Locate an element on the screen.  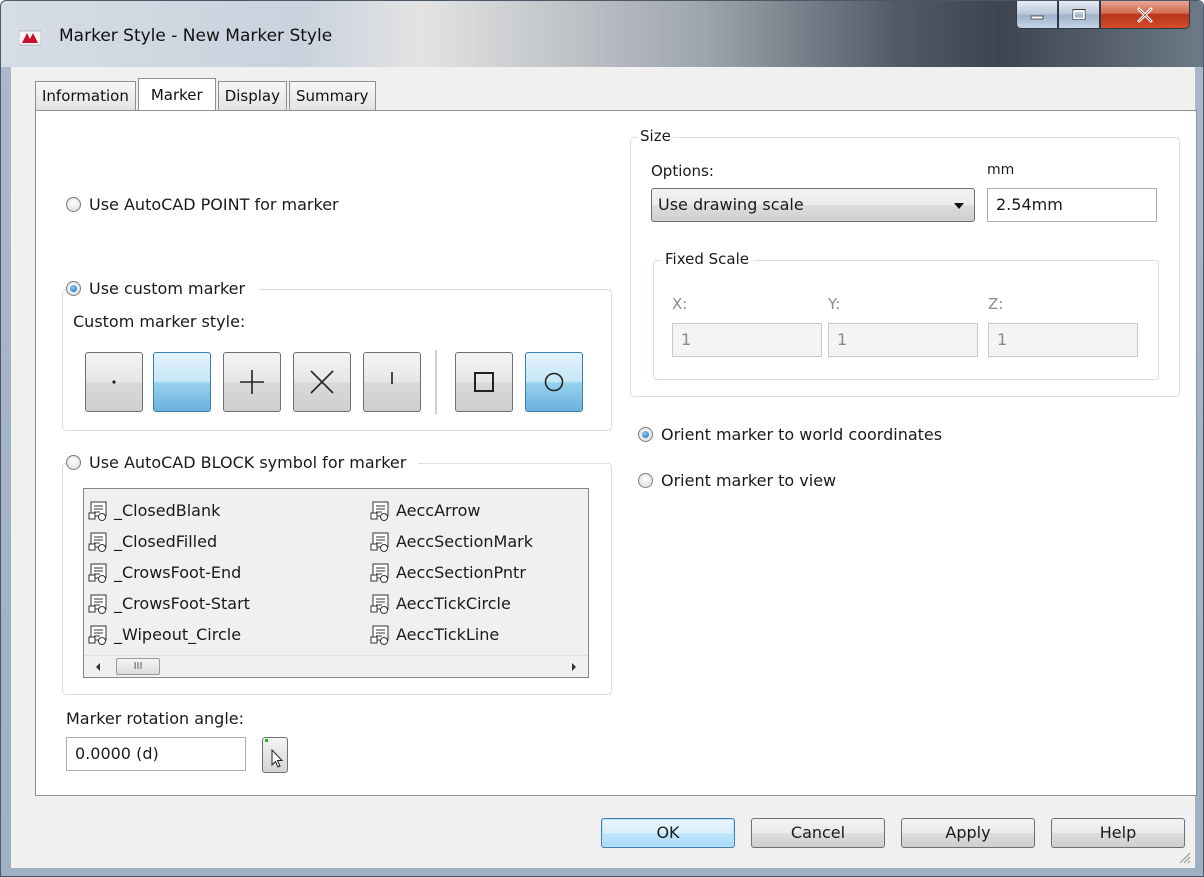
tab-strip: Information Marker Display Summary is located at coordinates (206, 94).